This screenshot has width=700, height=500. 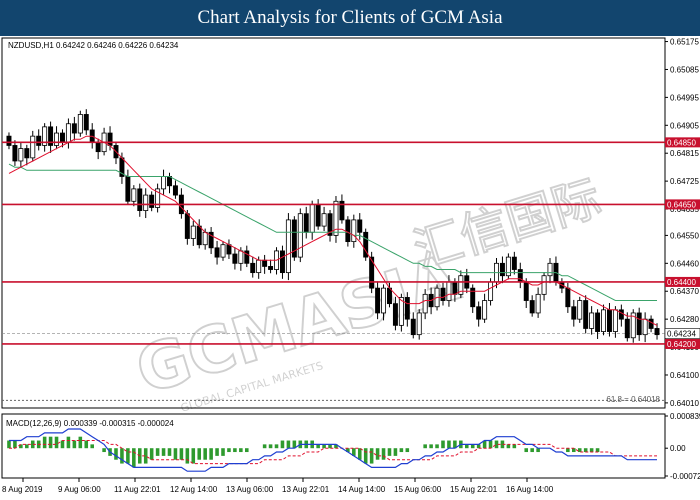 I want to click on y-tick-label: 0.64995, so click(x=684, y=97).